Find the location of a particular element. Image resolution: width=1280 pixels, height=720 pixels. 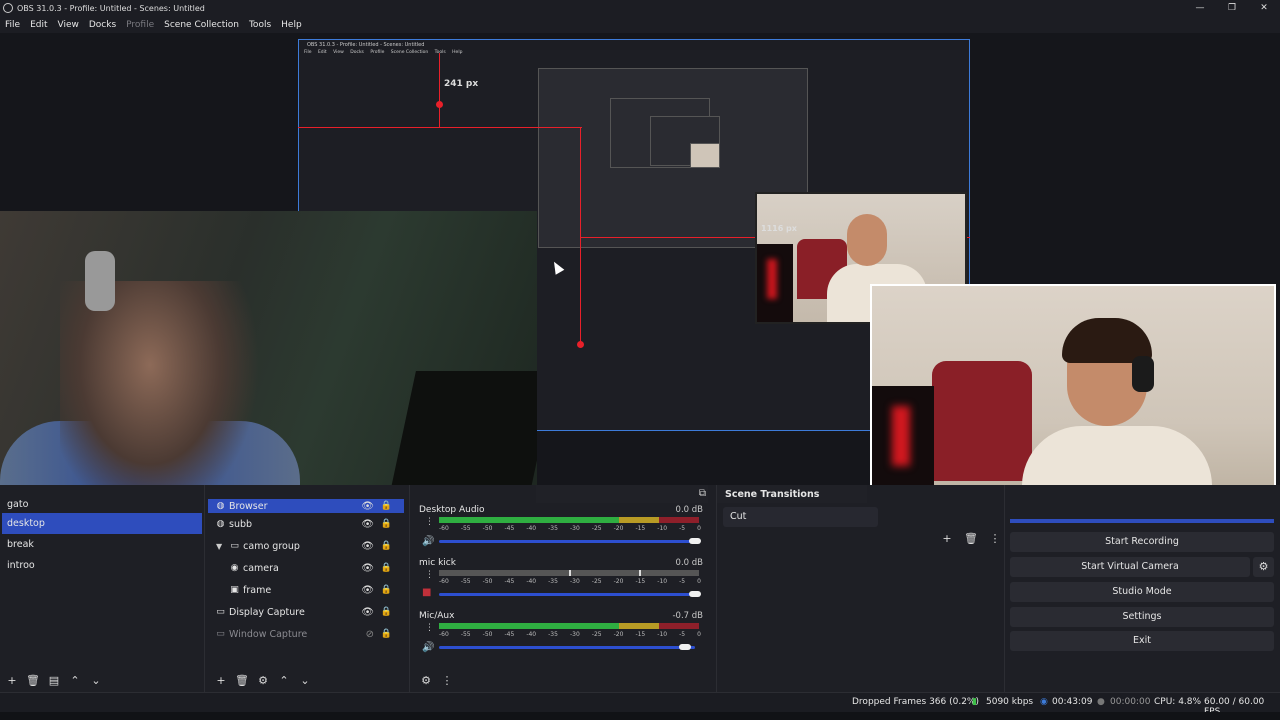

meter-scale: -60 -55 -50 -45 -40 -35 -30 -25 -20 -15 -10 -5 0 is located at coordinates (570, 581).